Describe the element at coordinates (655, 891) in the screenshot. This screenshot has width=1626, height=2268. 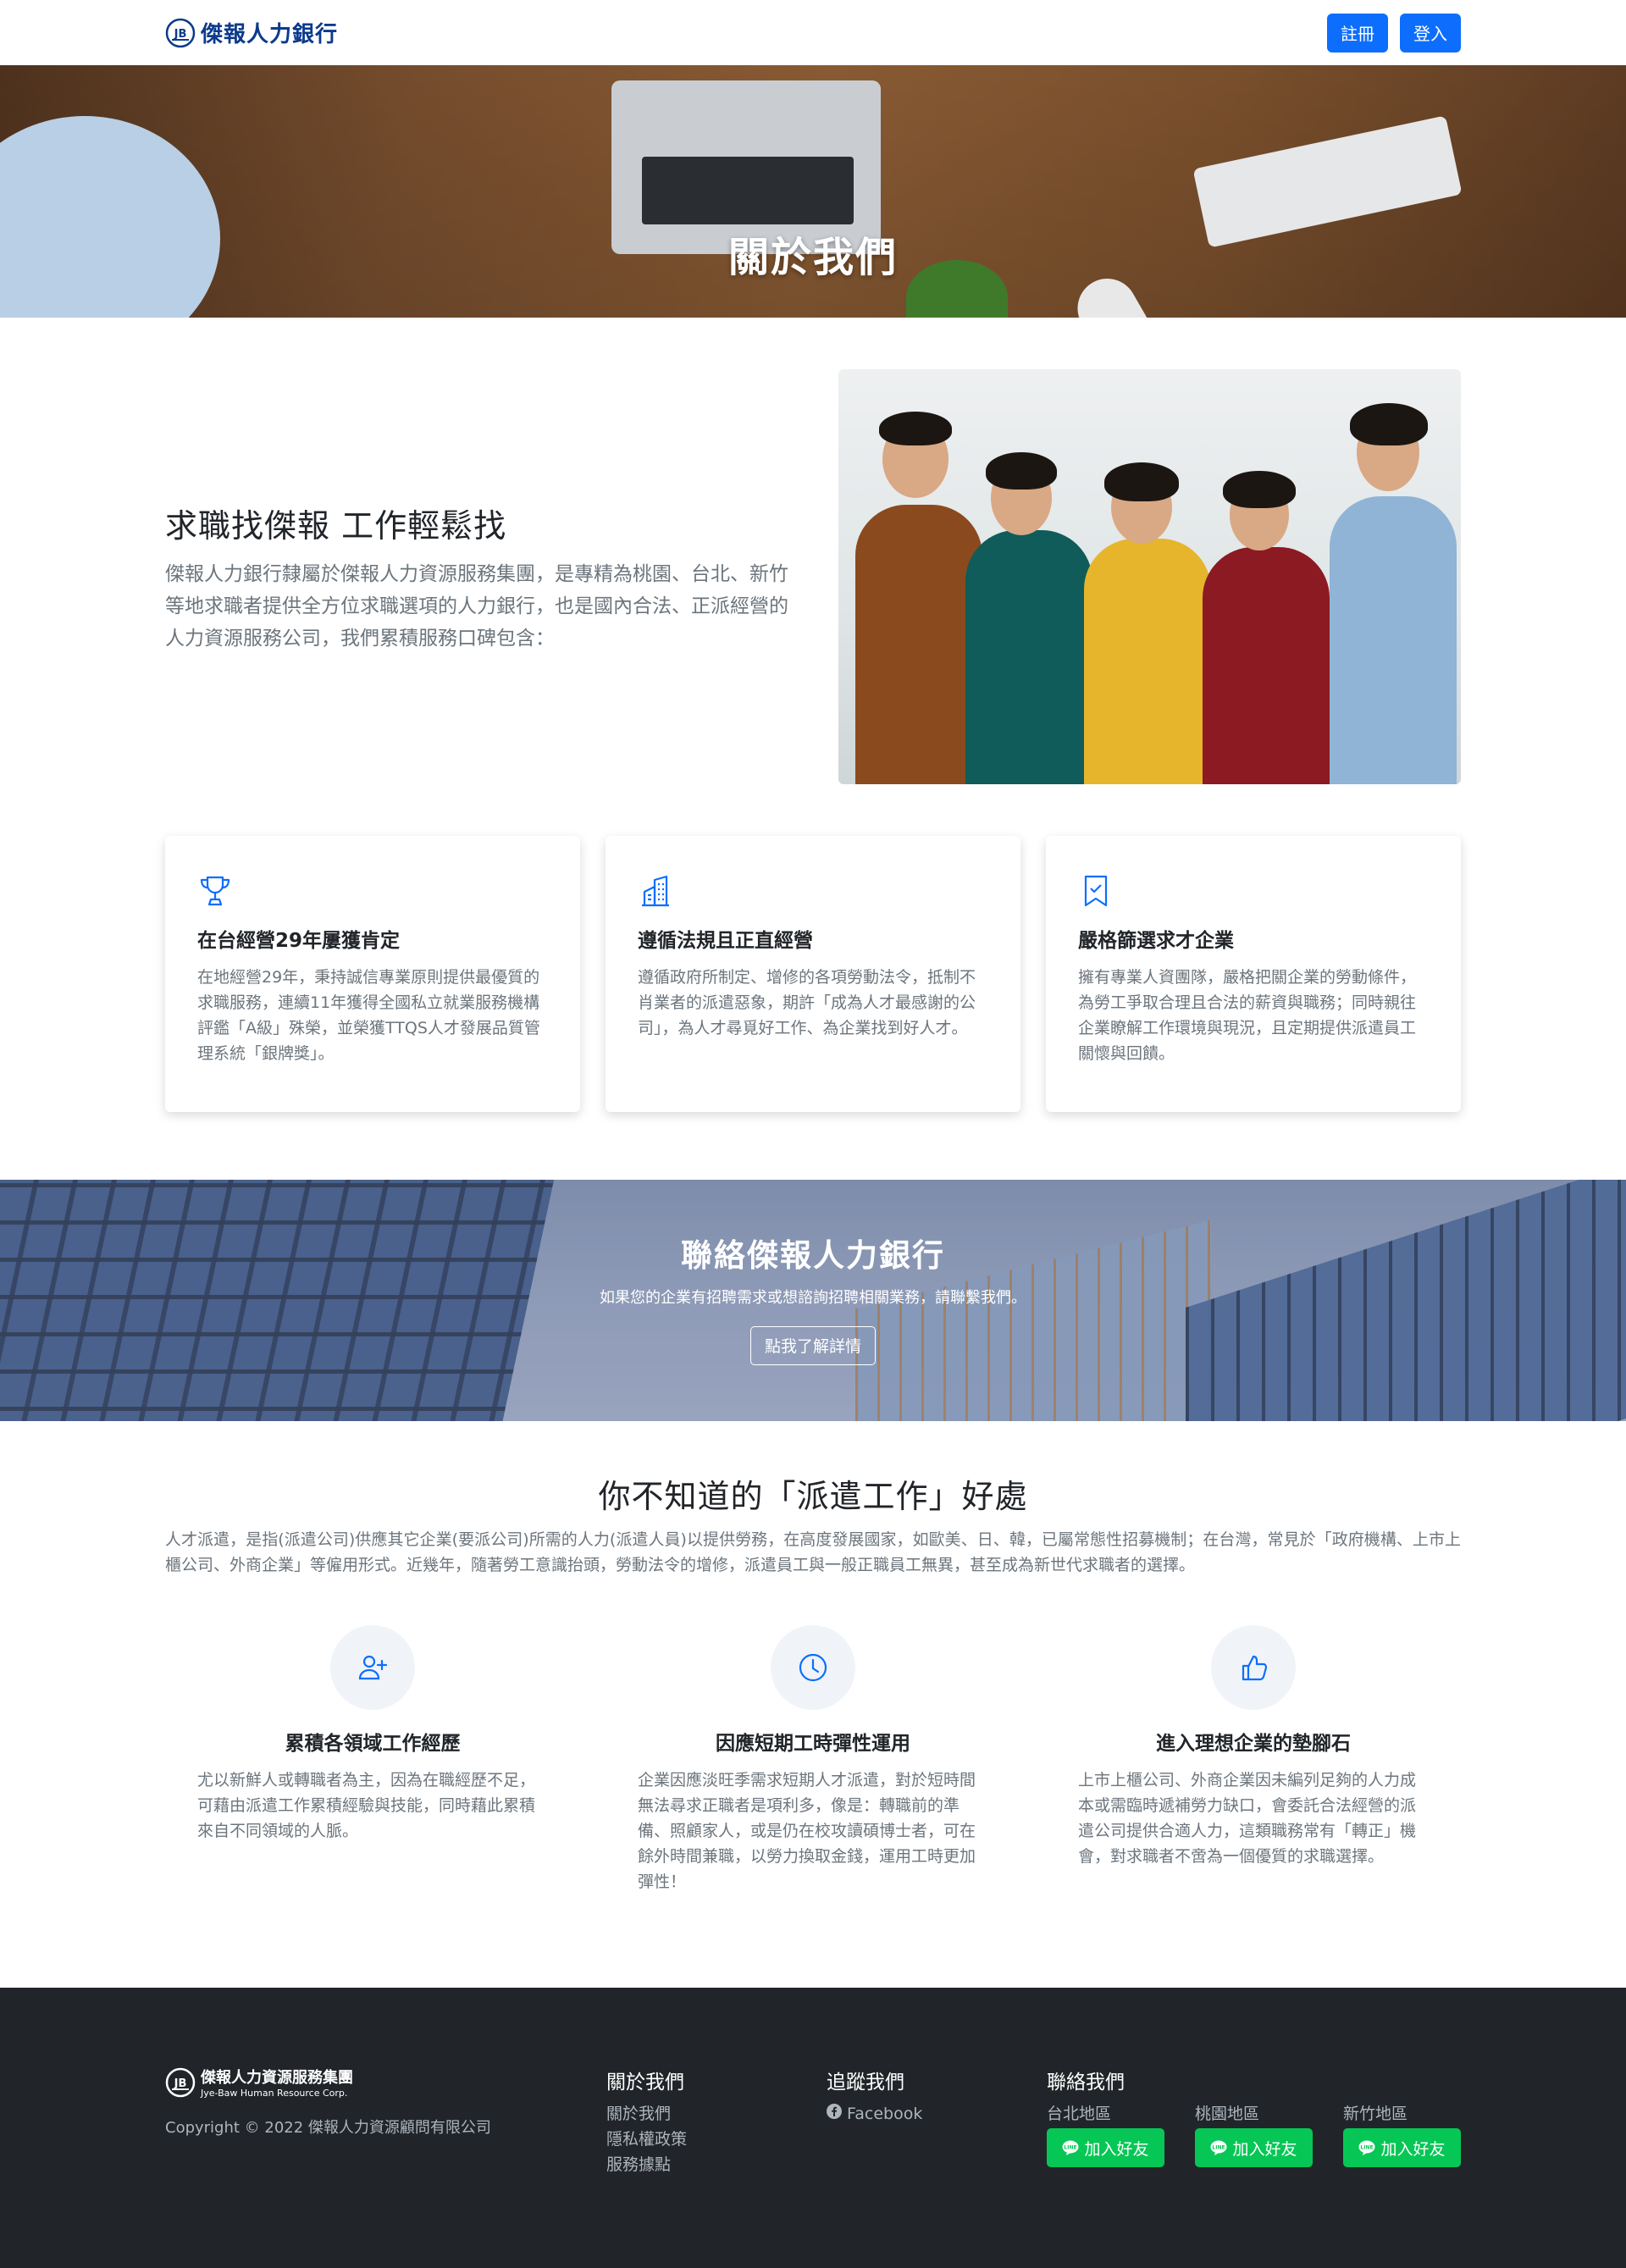
I see `building-icon` at that location.